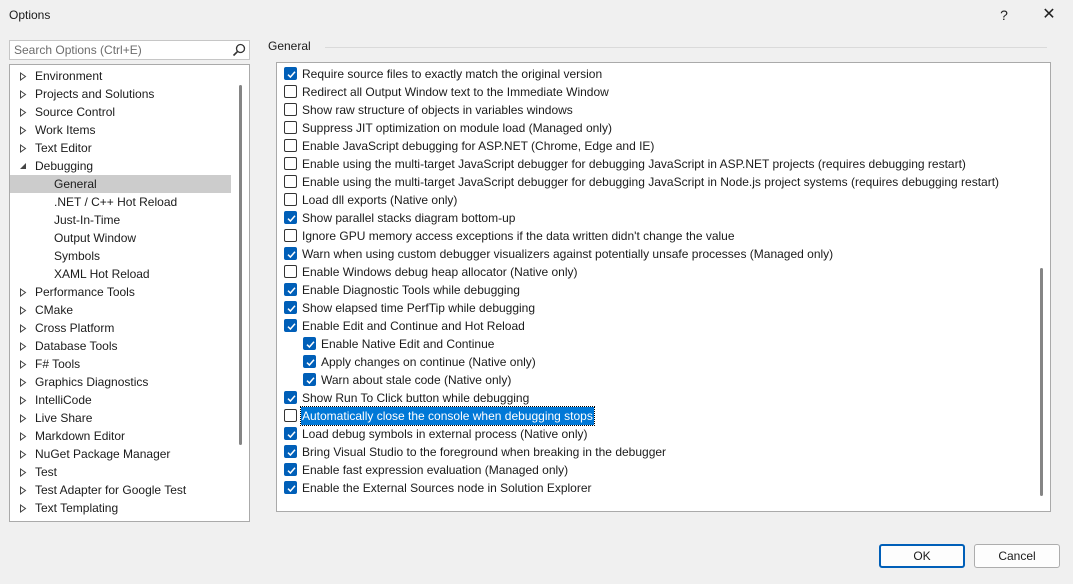  What do you see at coordinates (120, 328) in the screenshot?
I see `tree-item: Cross Platform` at bounding box center [120, 328].